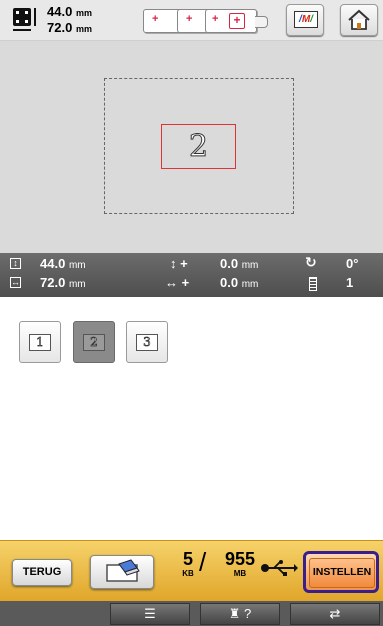 The image size is (383, 626). What do you see at coordinates (311, 262) in the screenshot?
I see `rotation-icon: ↻` at bounding box center [311, 262].